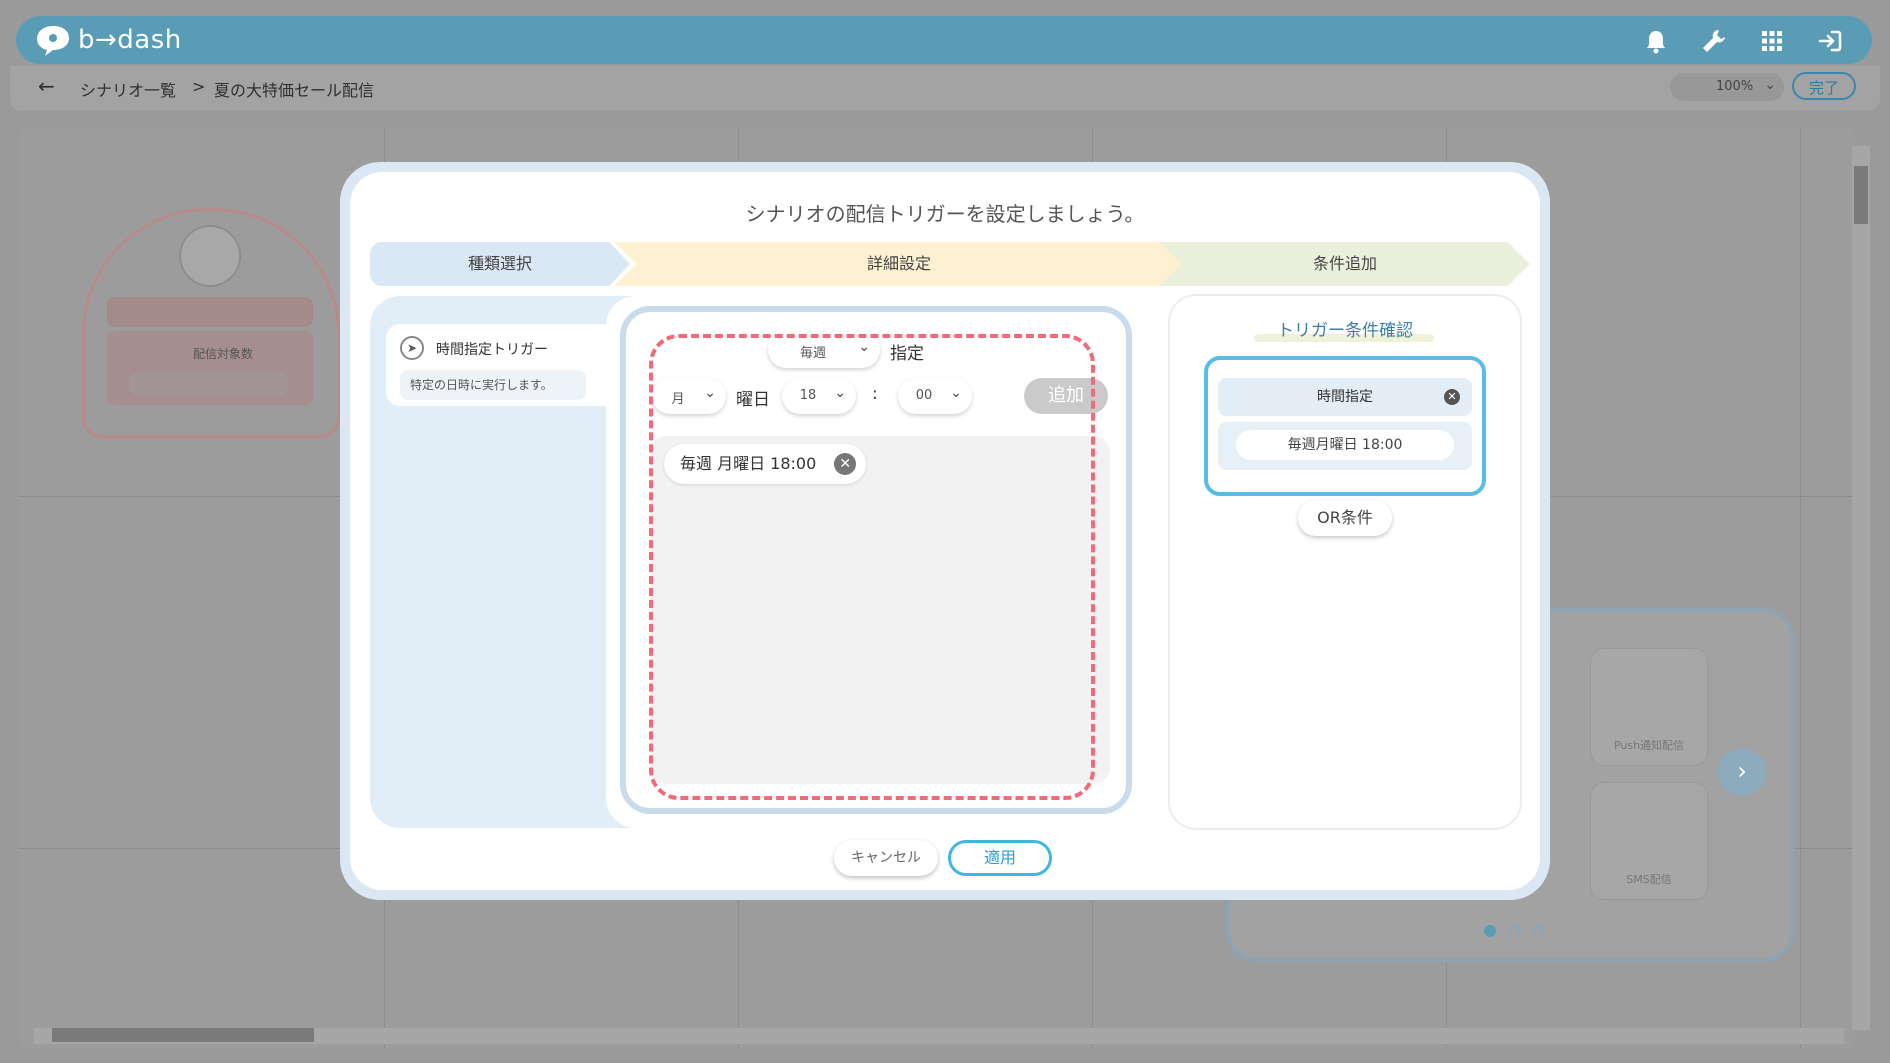 This screenshot has width=1890, height=1063. I want to click on time-colon: :, so click(875, 394).